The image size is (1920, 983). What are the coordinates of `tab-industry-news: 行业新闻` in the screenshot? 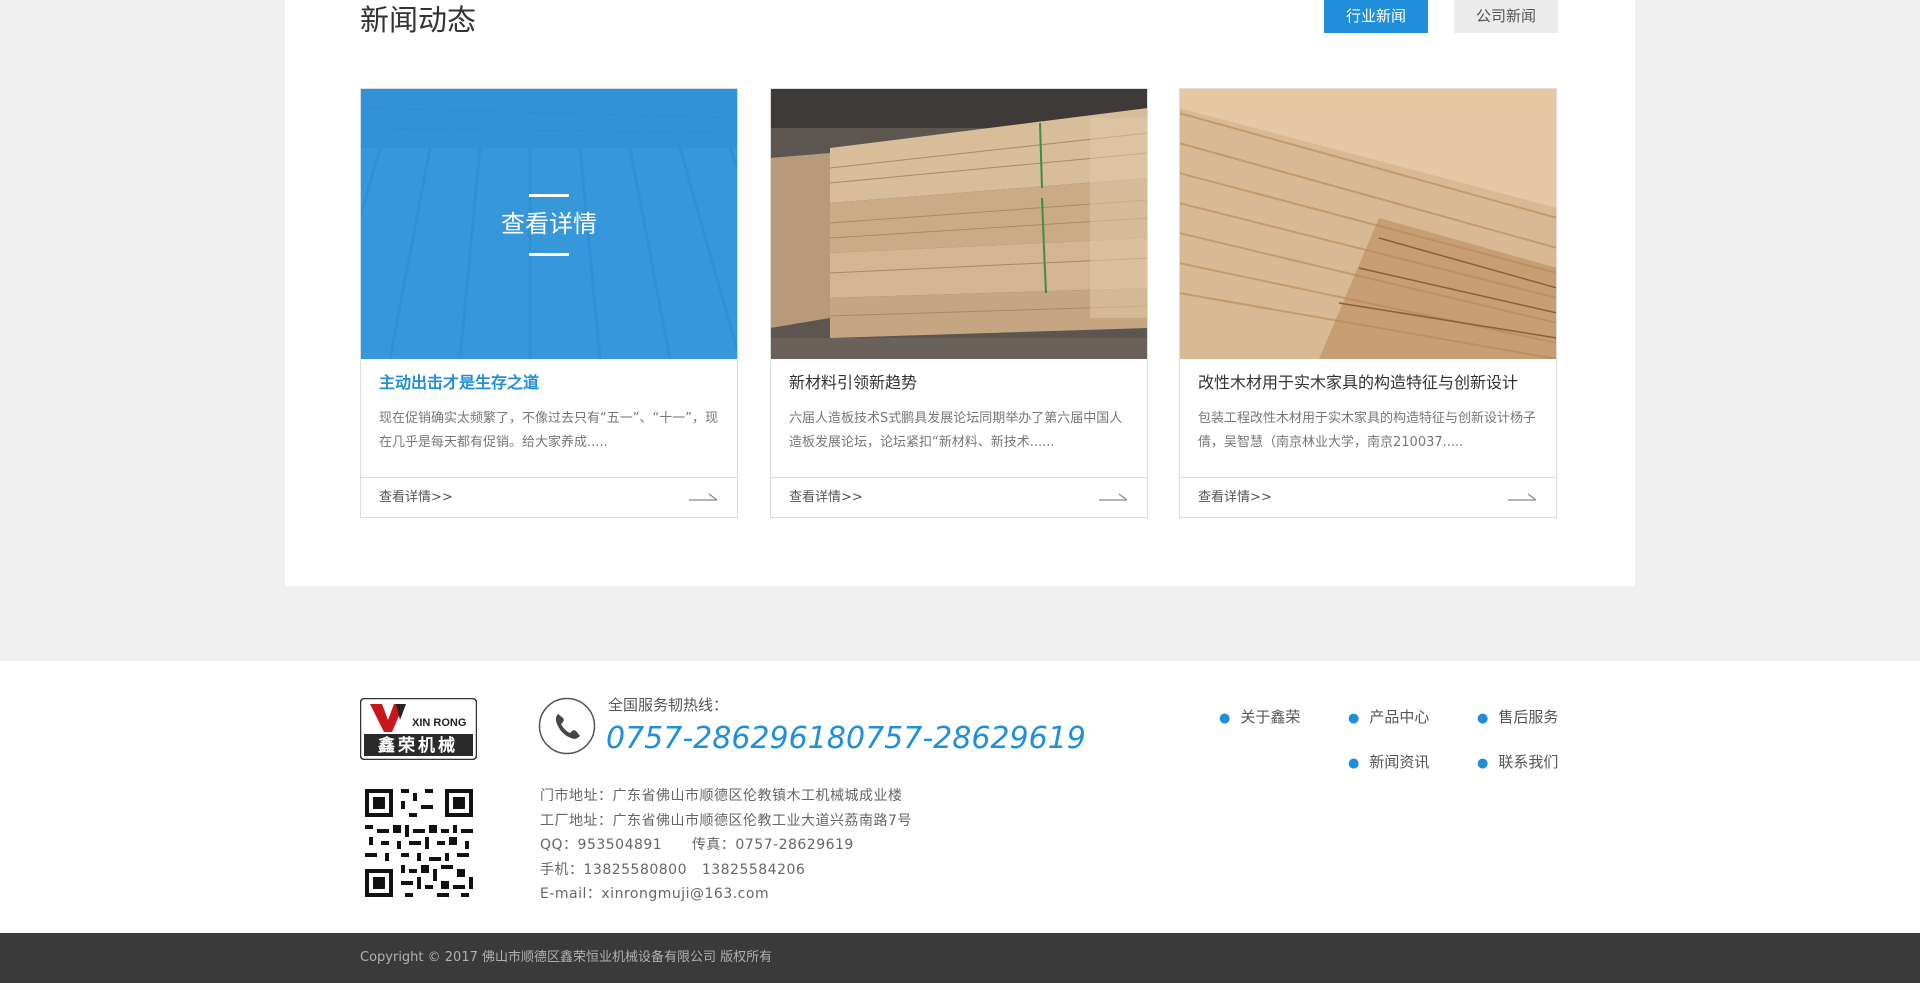 It's located at (1376, 16).